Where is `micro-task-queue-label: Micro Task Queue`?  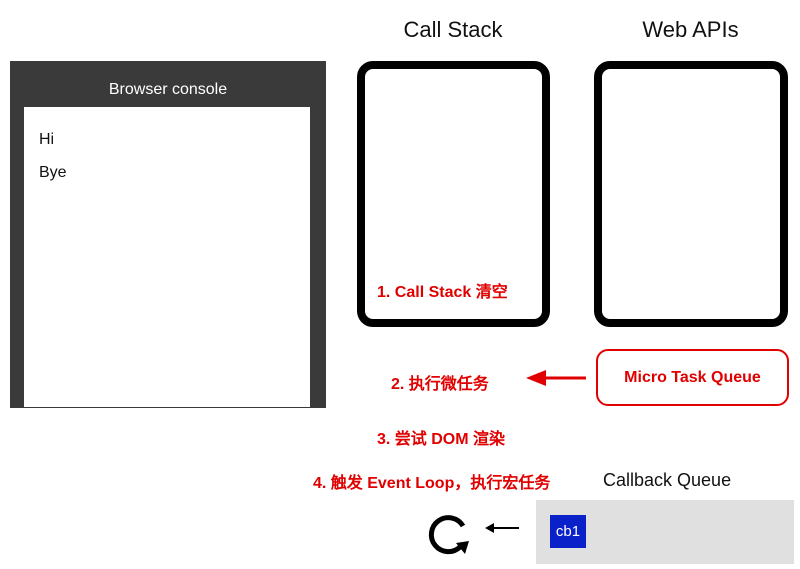 micro-task-queue-label: Micro Task Queue is located at coordinates (692, 377).